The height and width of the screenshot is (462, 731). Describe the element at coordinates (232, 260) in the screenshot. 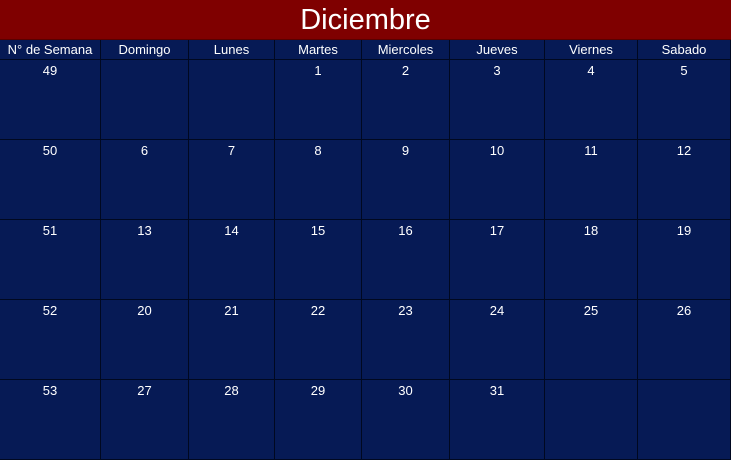

I see `day-cell: 14` at that location.